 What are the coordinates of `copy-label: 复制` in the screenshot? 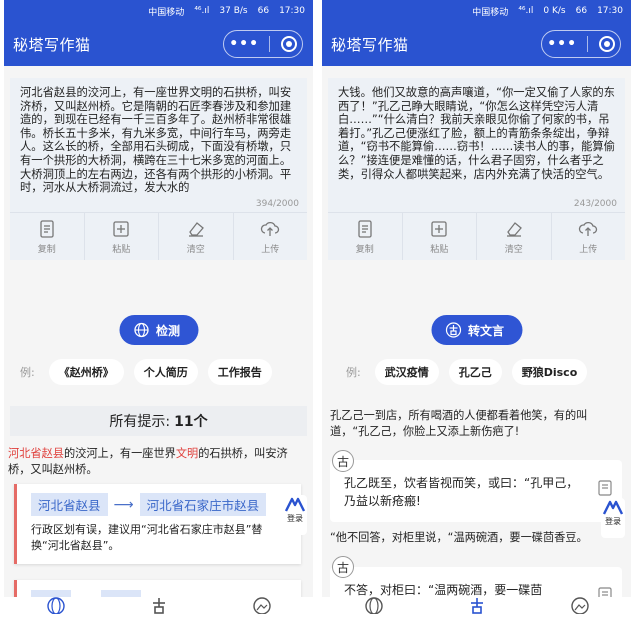 It's located at (364, 249).